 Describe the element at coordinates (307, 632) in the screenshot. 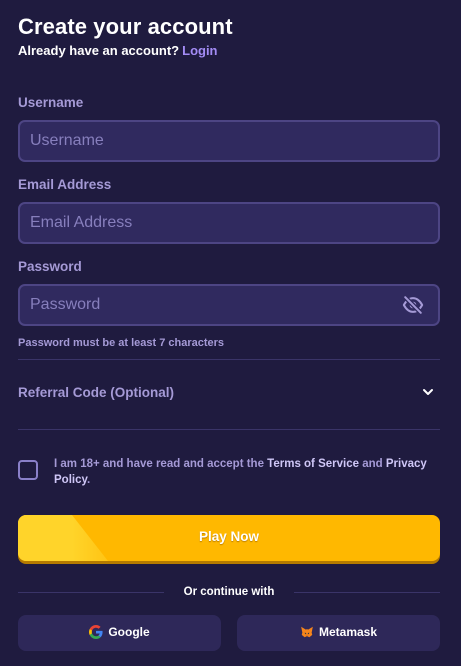

I see `metamask-fox-icon` at that location.